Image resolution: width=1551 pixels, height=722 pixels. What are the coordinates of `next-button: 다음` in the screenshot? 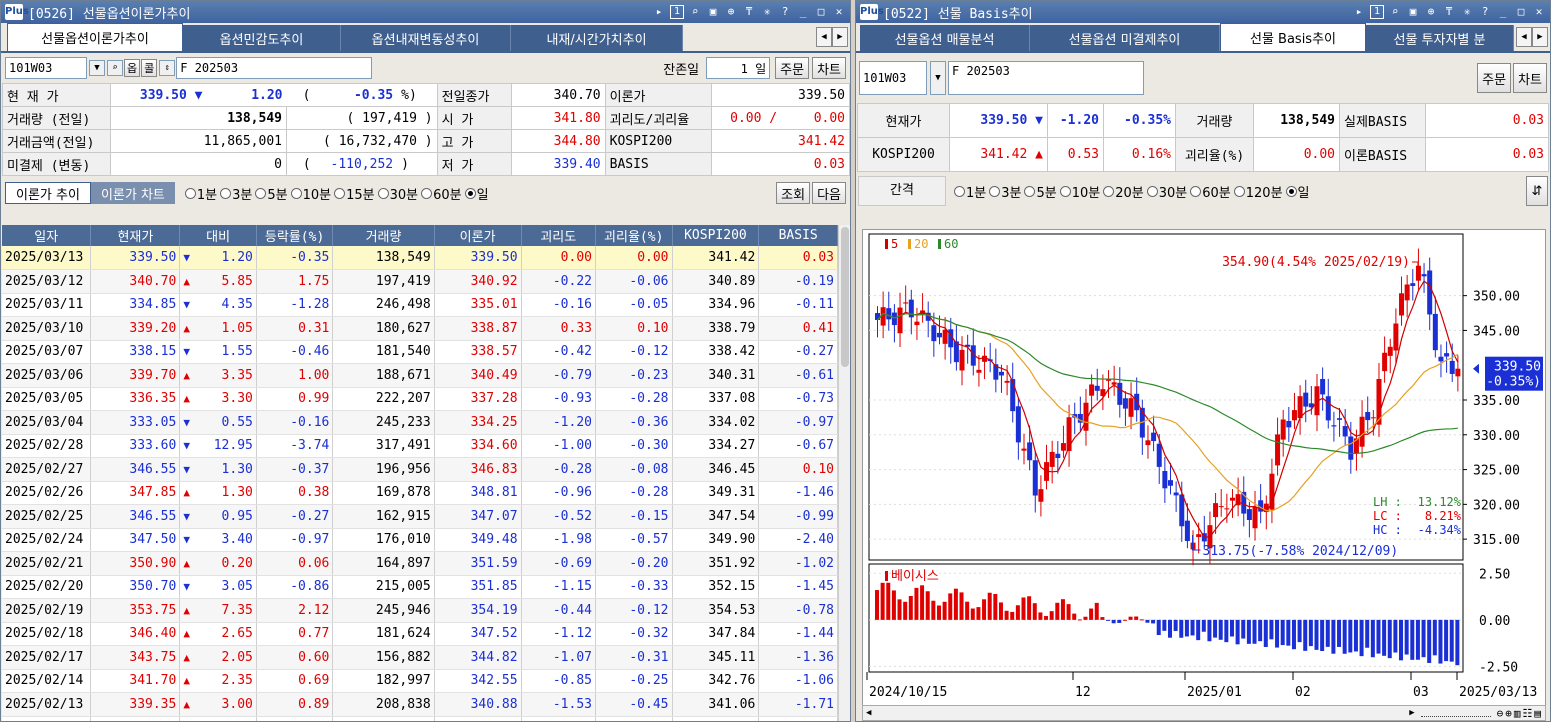 It's located at (829, 193).